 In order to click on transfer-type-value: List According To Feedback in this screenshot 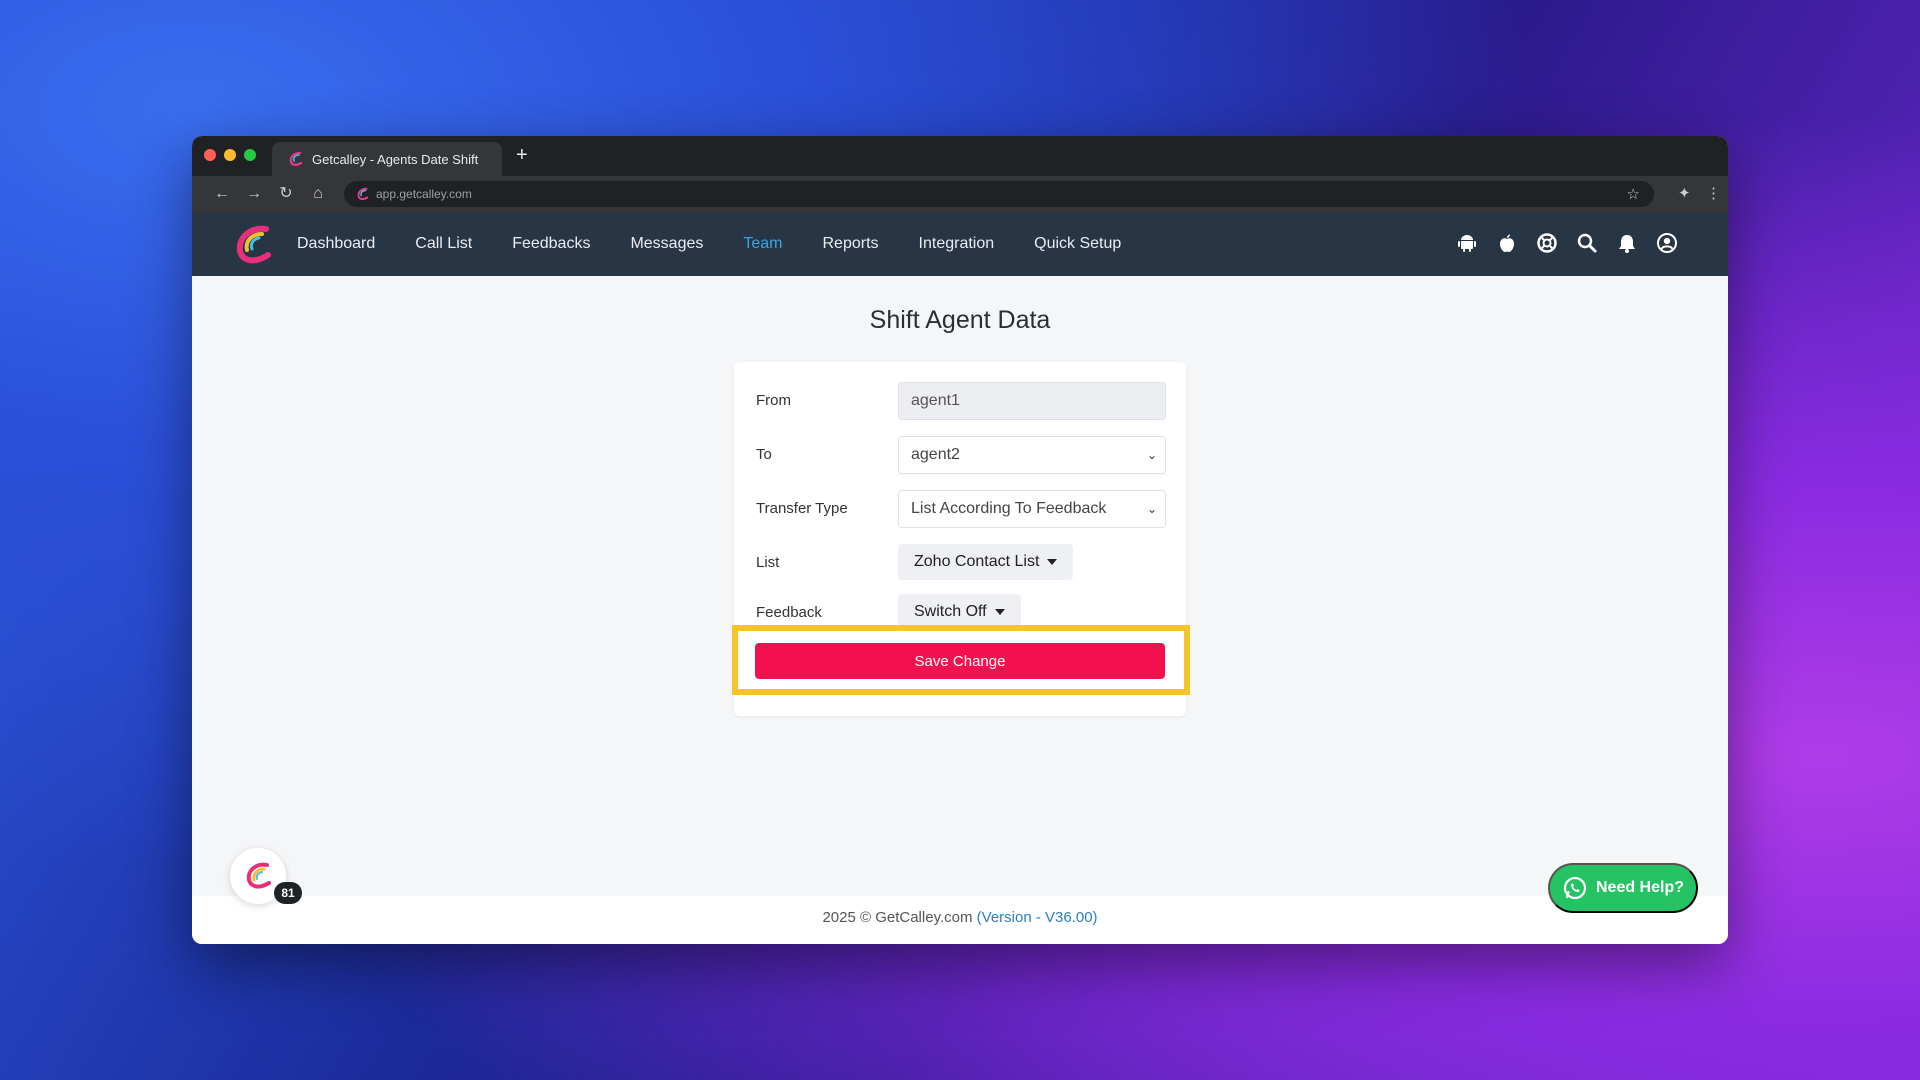, I will do `click(1009, 508)`.